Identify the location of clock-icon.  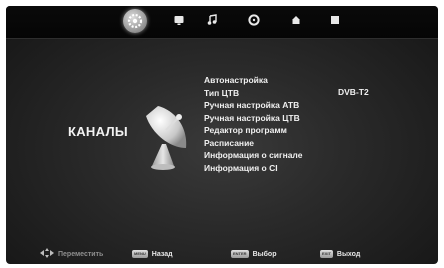
(254, 20).